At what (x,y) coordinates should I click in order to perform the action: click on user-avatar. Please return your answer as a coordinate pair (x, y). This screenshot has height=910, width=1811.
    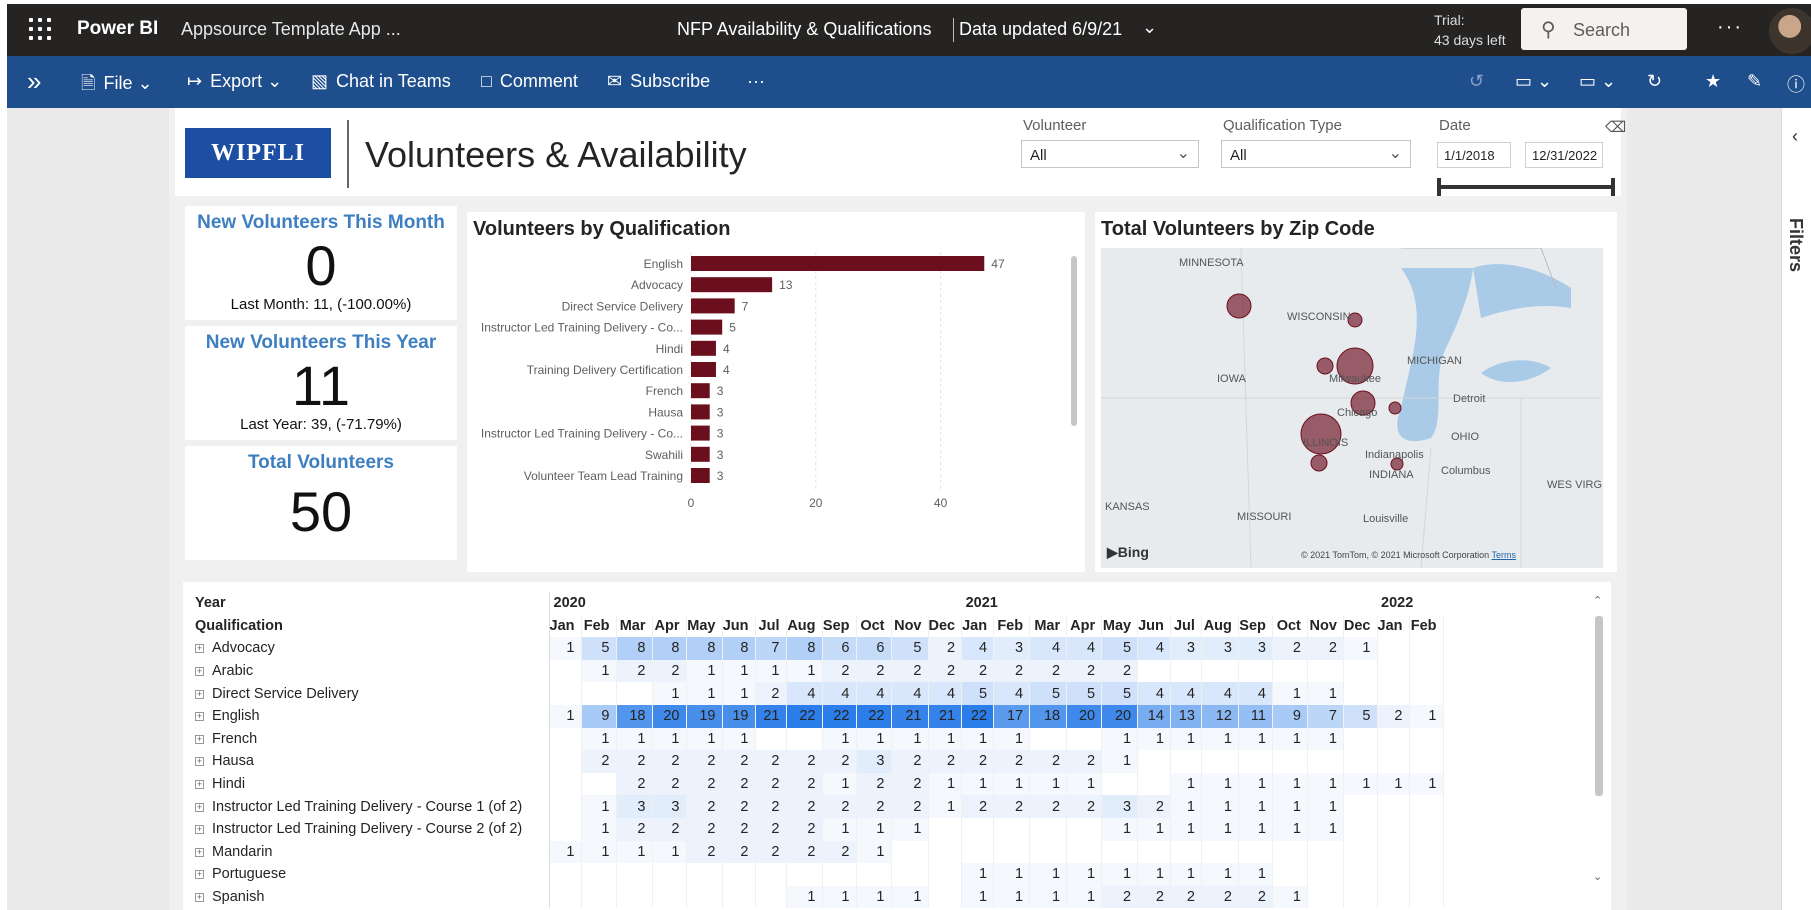
    Looking at the image, I should click on (1790, 31).